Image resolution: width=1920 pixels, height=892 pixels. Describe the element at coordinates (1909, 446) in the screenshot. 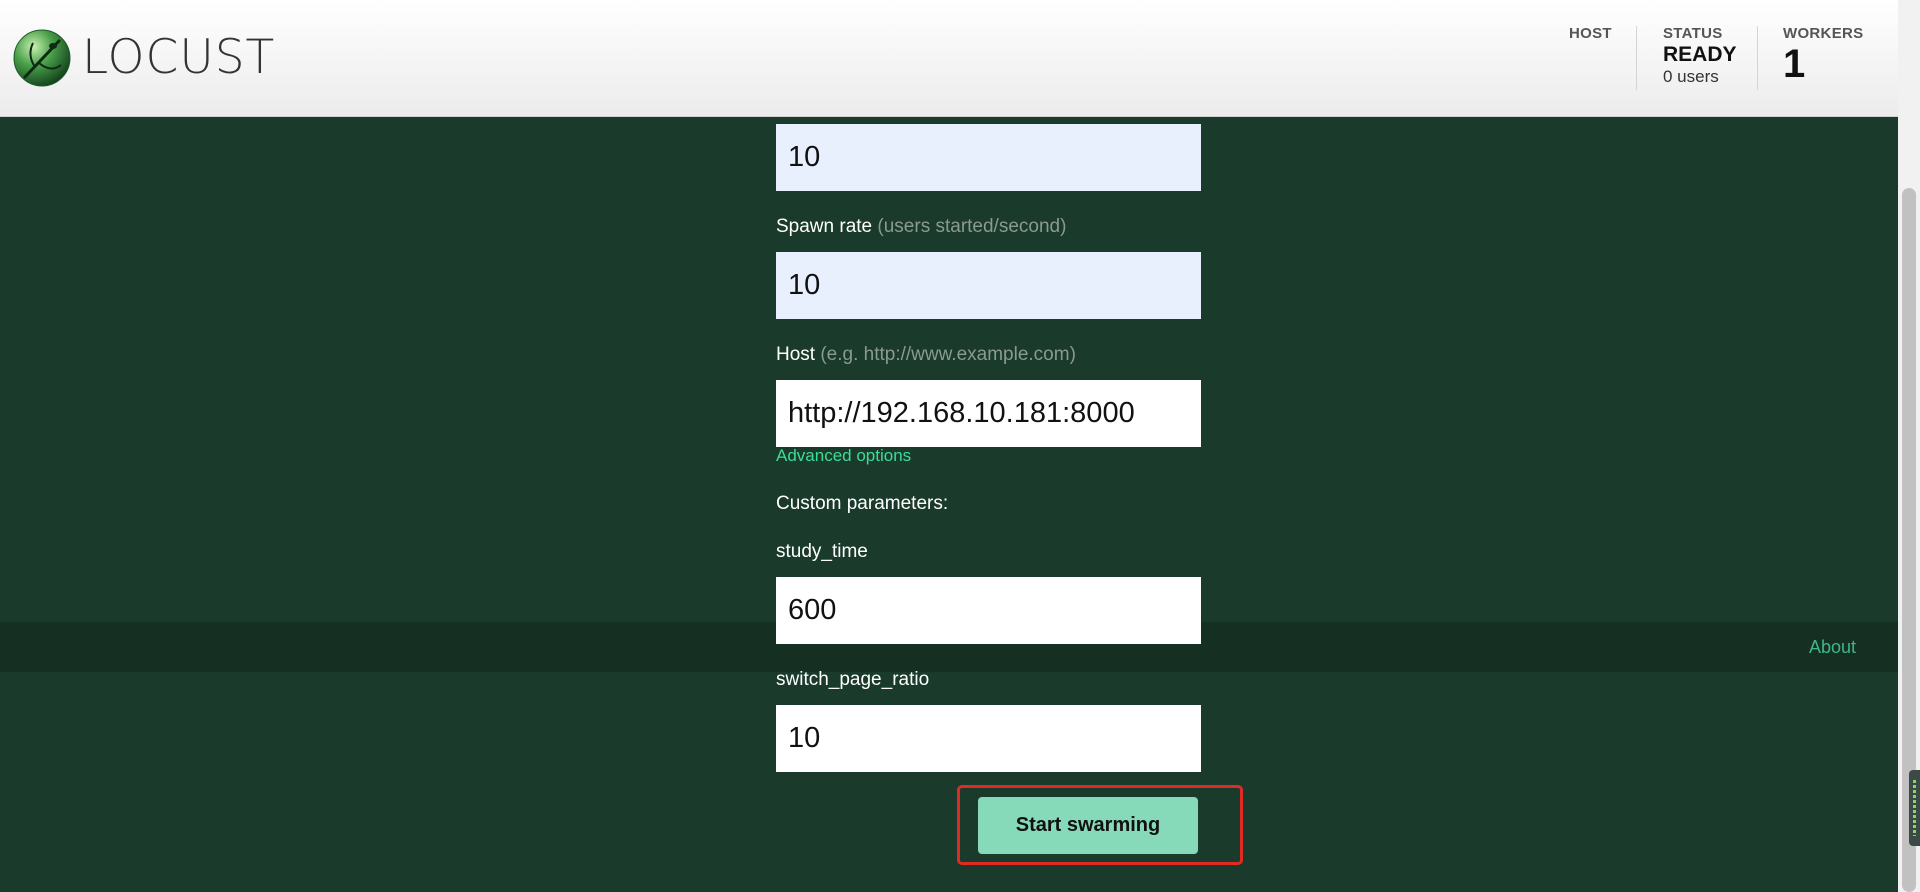

I see `vertical-scrollbar` at that location.